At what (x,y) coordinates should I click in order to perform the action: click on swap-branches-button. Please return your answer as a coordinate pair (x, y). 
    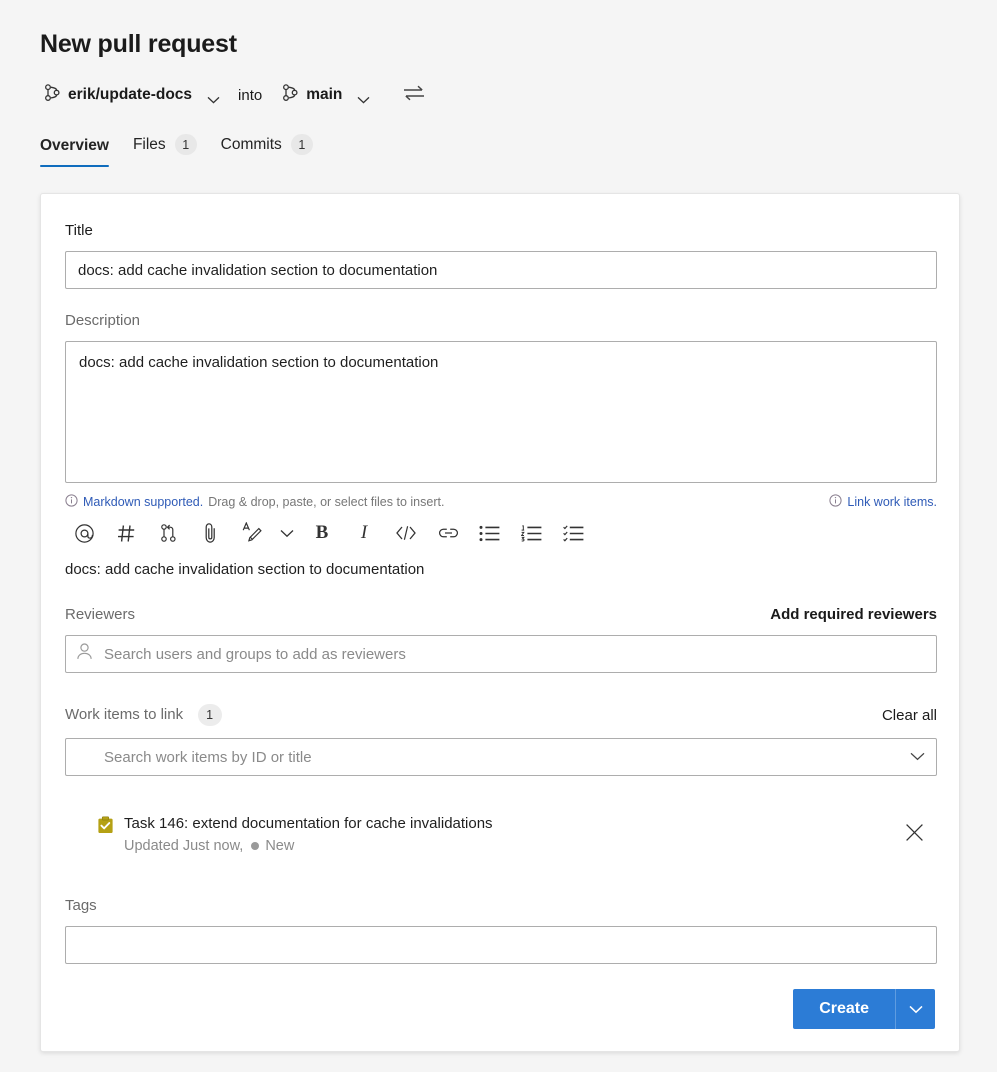
    Looking at the image, I should click on (414, 95).